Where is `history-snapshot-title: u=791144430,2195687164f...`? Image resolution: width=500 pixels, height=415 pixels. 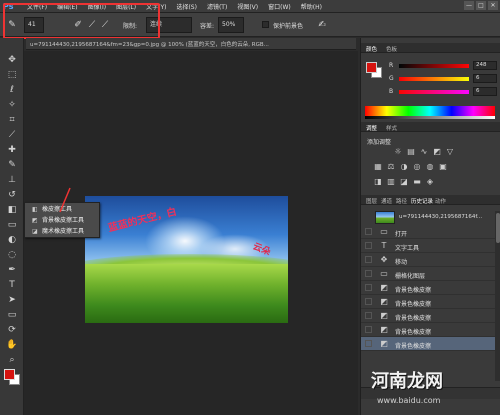
history-snapshot-title: u=791144430,2195687164f... is located at coordinates (441, 217).